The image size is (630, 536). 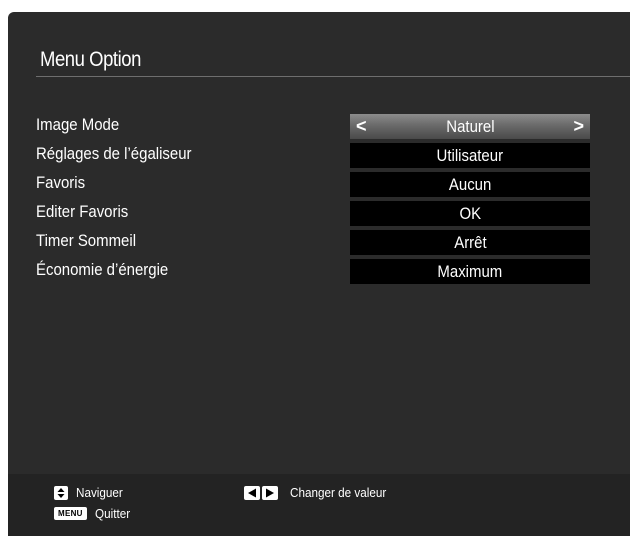 What do you see at coordinates (90, 59) in the screenshot?
I see `menu-title: Menu Option` at bounding box center [90, 59].